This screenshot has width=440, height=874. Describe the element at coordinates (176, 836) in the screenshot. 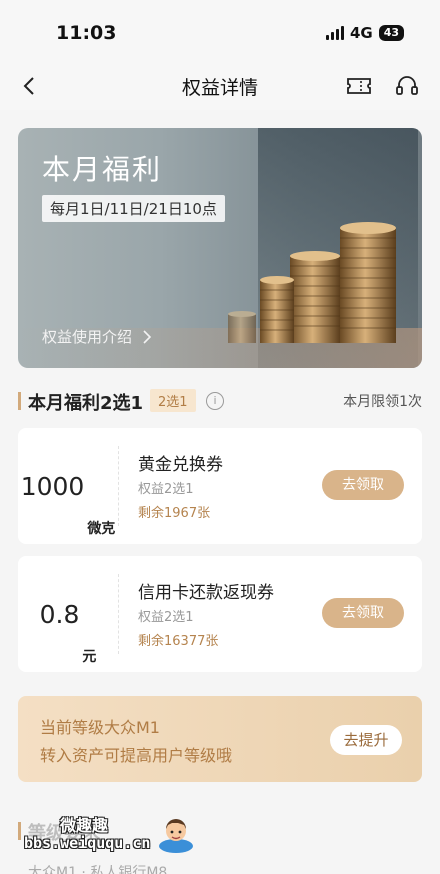

I see `mascot-icon` at that location.